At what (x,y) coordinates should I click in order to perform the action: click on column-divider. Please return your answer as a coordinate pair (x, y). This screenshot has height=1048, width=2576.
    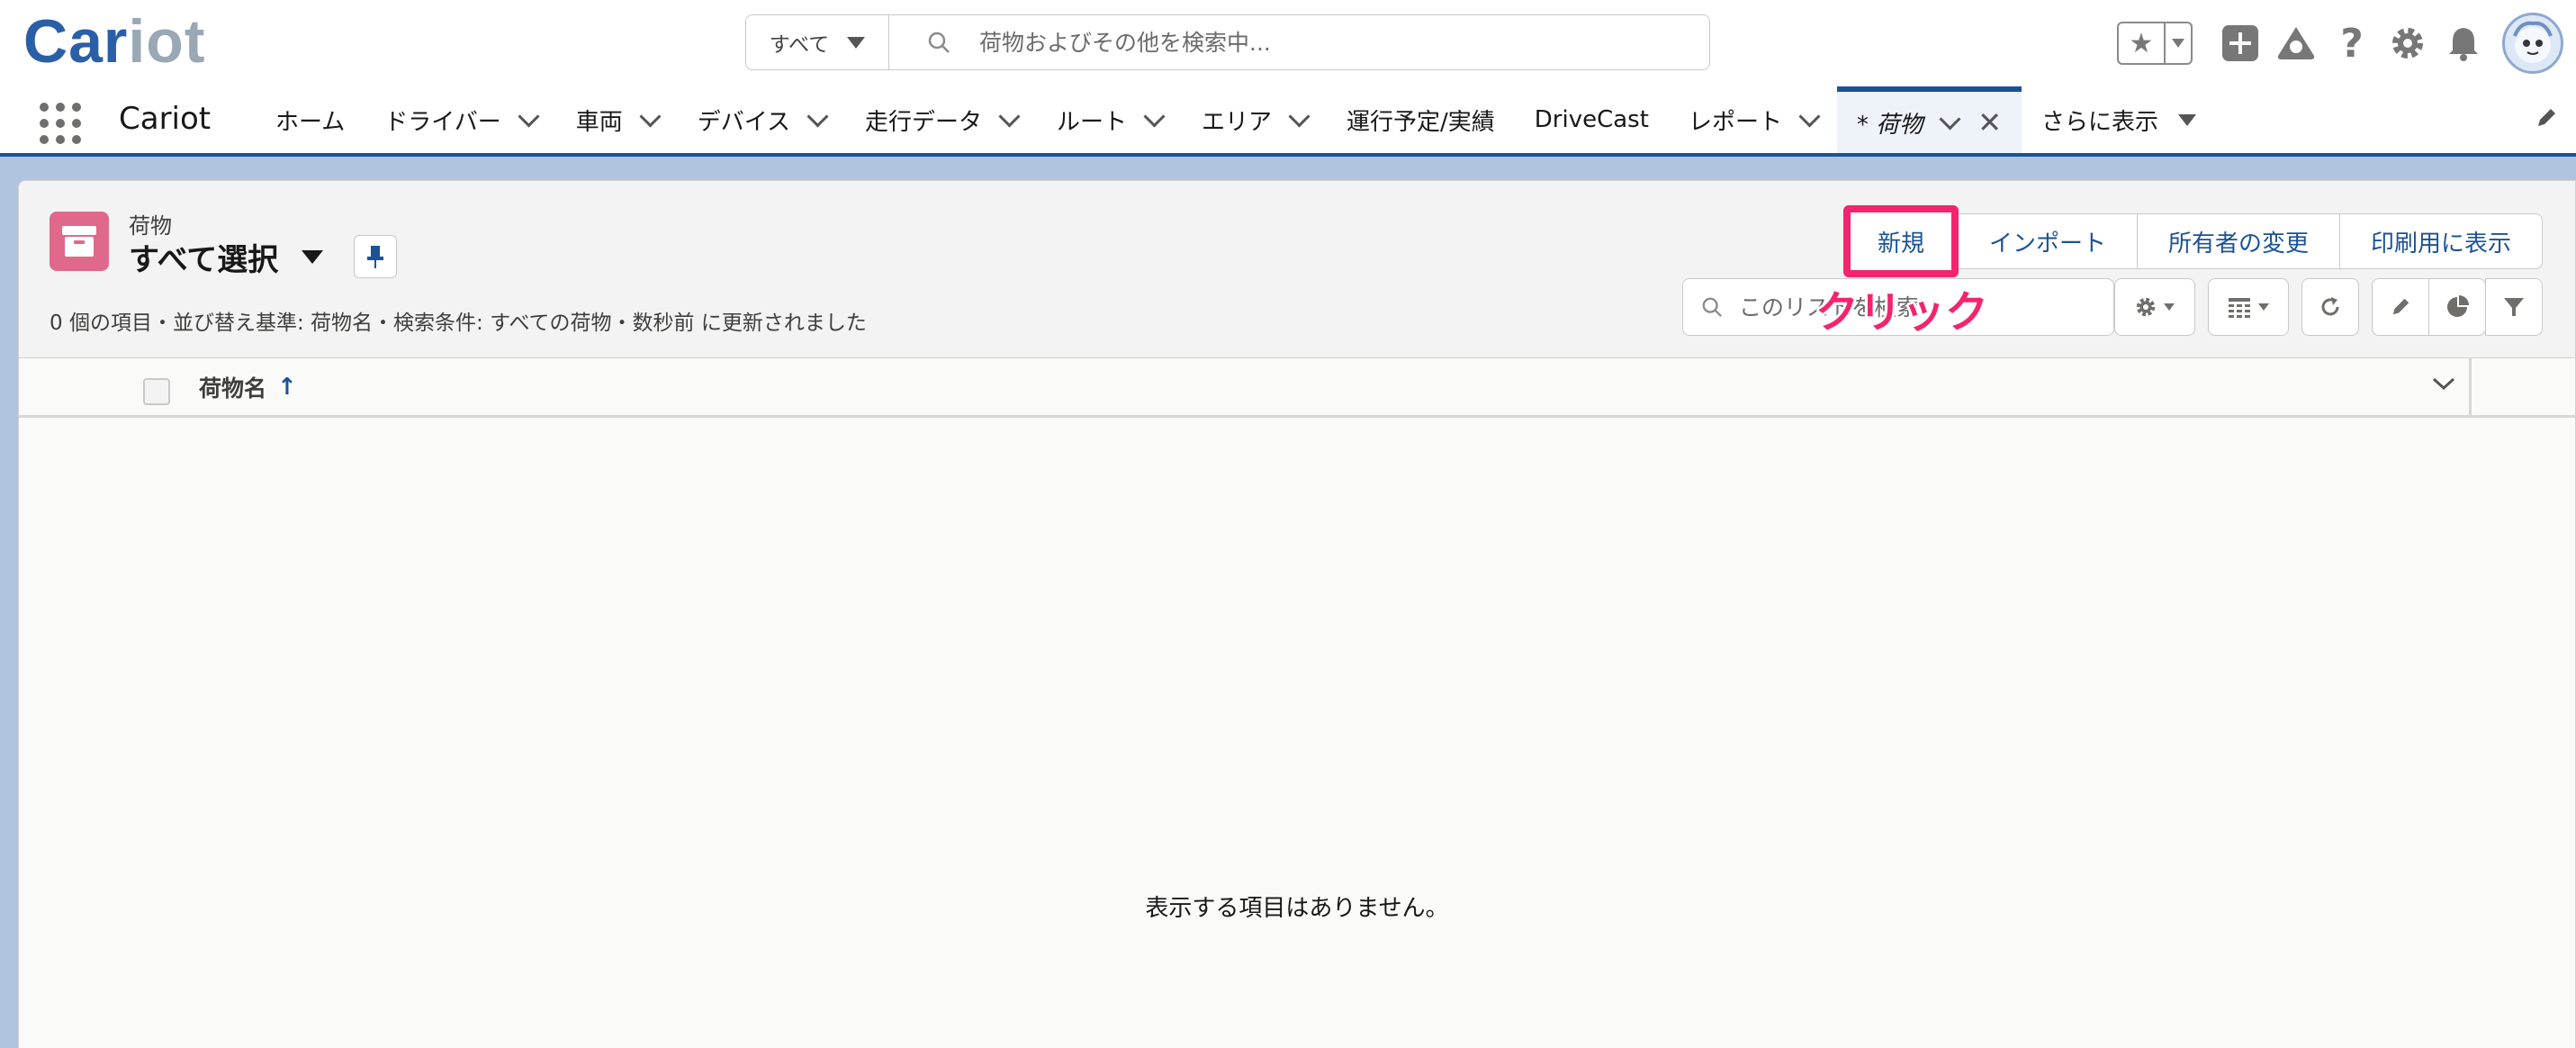
    Looking at the image, I should click on (2470, 388).